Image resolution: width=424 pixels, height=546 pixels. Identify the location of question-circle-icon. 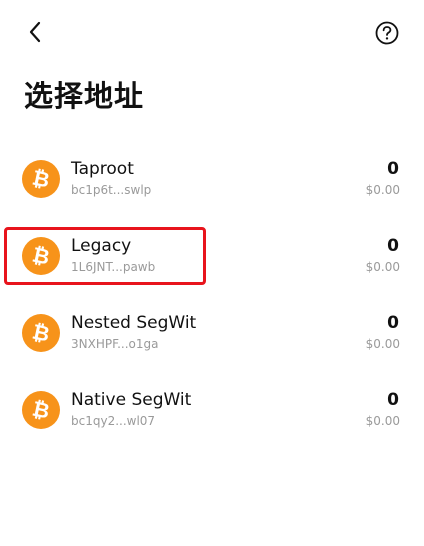
(387, 33).